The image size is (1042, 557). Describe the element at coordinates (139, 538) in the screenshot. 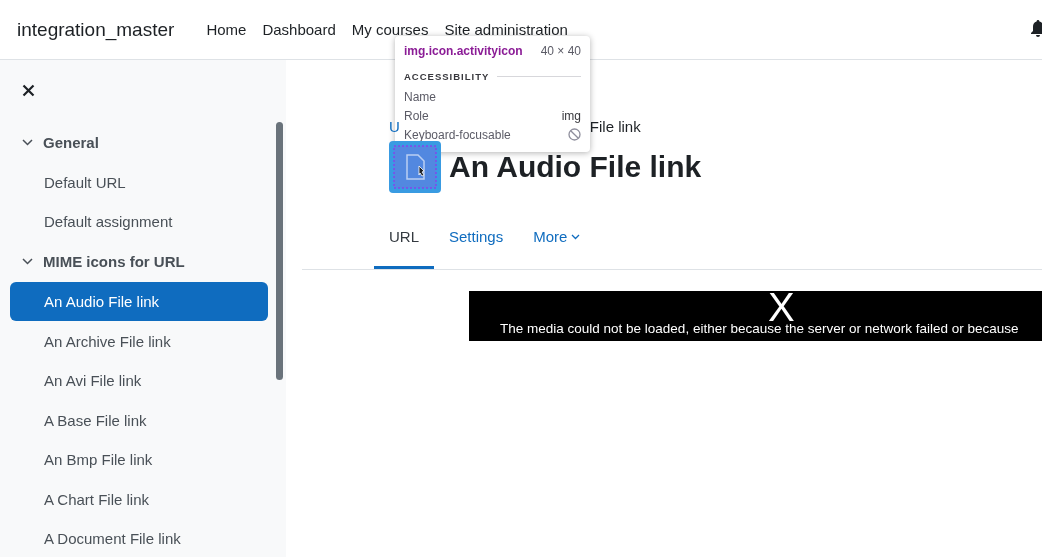

I see `course-index-item: A Document File link` at that location.